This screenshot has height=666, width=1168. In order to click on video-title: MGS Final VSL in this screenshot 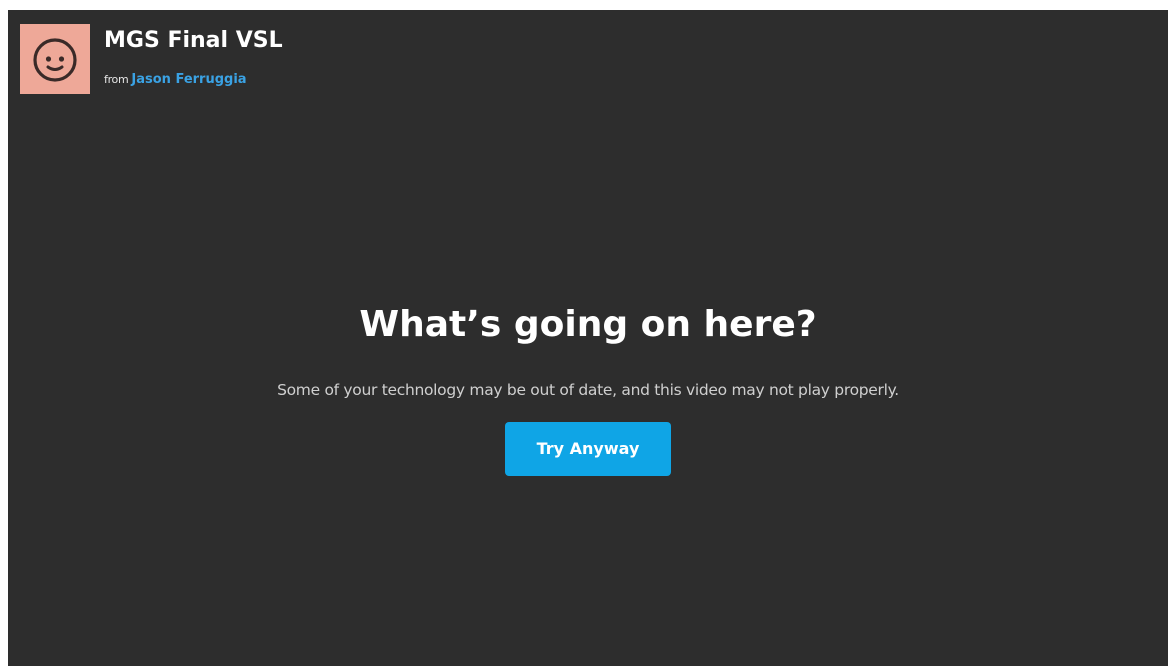, I will do `click(193, 40)`.